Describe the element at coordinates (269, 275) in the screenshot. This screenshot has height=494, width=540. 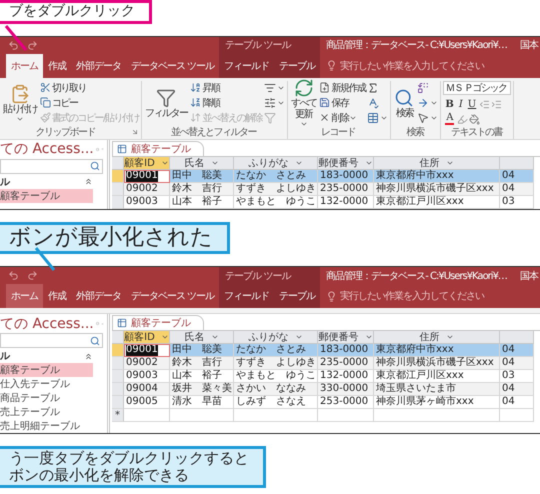
I see `context-label: テーブル ツール` at that location.